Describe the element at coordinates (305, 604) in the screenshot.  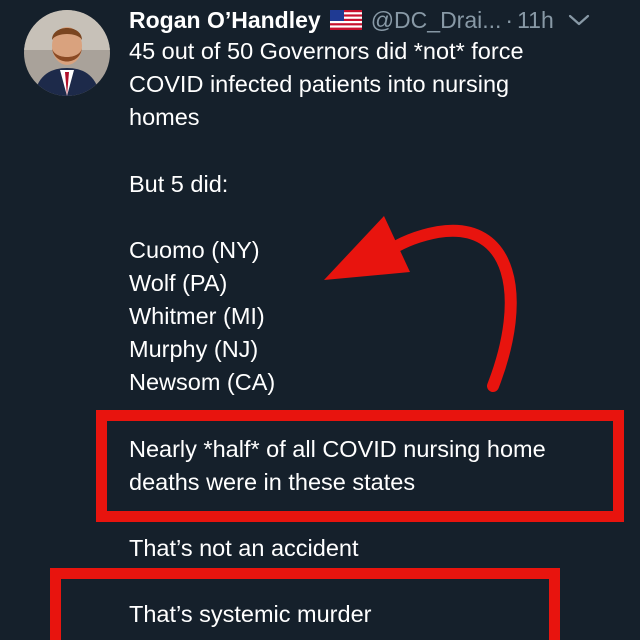
I see `highlight-box-murder` at that location.